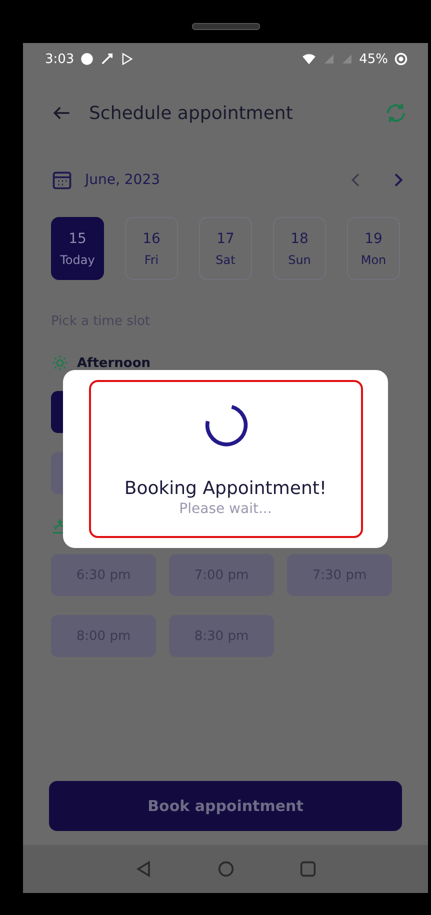  Describe the element at coordinates (226, 869) in the screenshot. I see `home-nav-icon` at that location.